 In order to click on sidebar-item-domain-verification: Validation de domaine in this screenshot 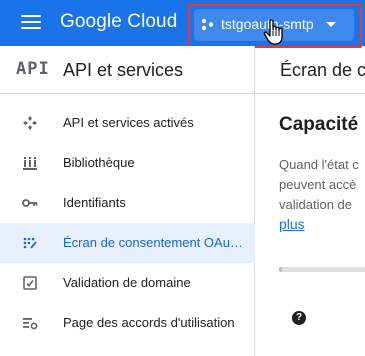, I will do `click(127, 283)`.